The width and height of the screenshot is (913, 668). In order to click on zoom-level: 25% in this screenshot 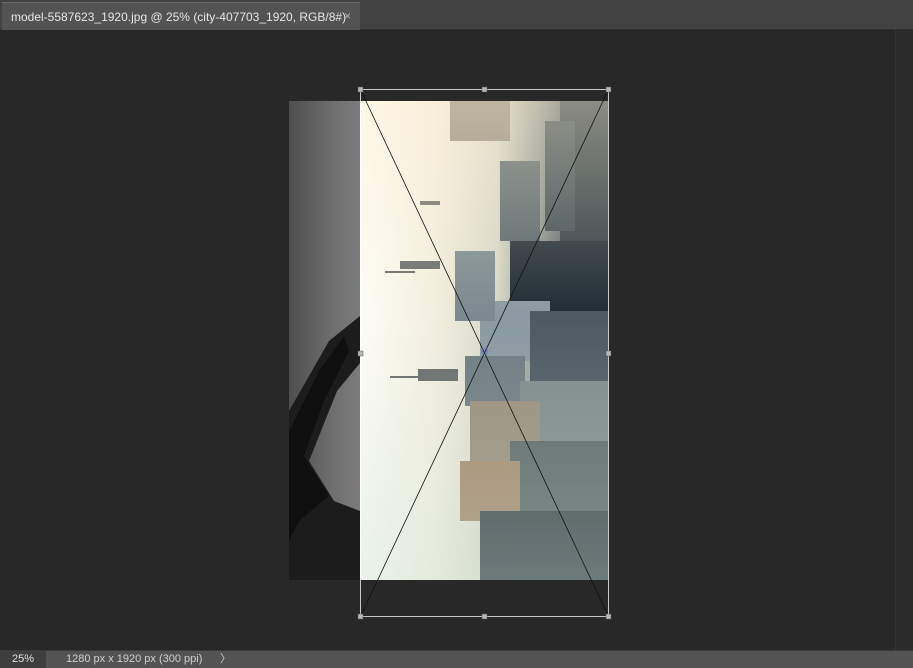, I will do `click(23, 659)`.